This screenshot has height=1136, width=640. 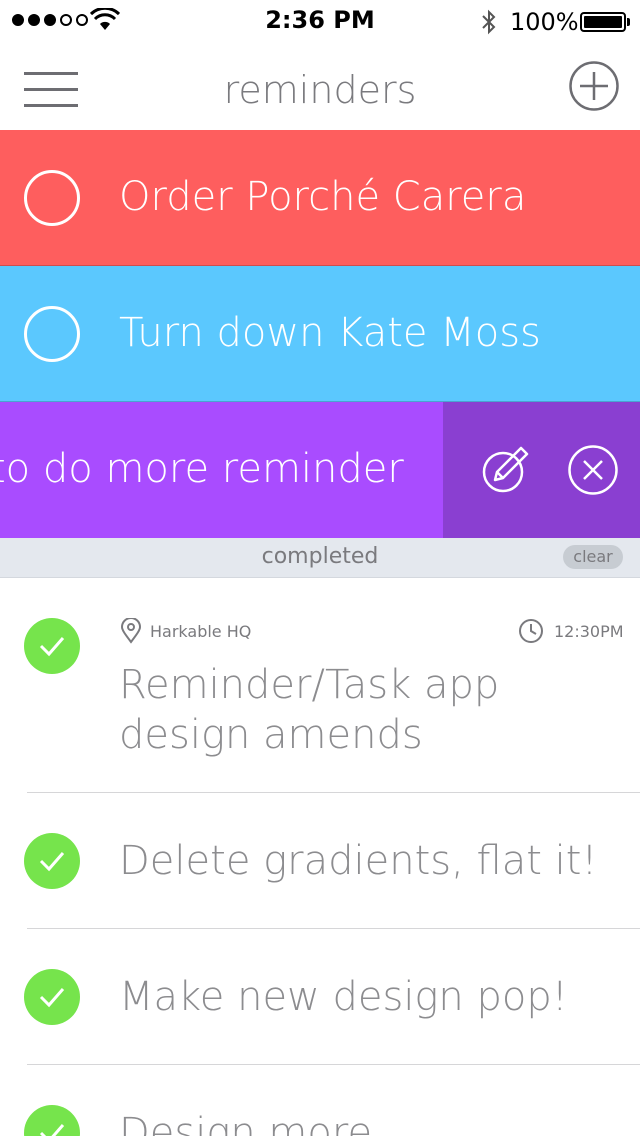 I want to click on bluetooth-icon, so click(x=489, y=22).